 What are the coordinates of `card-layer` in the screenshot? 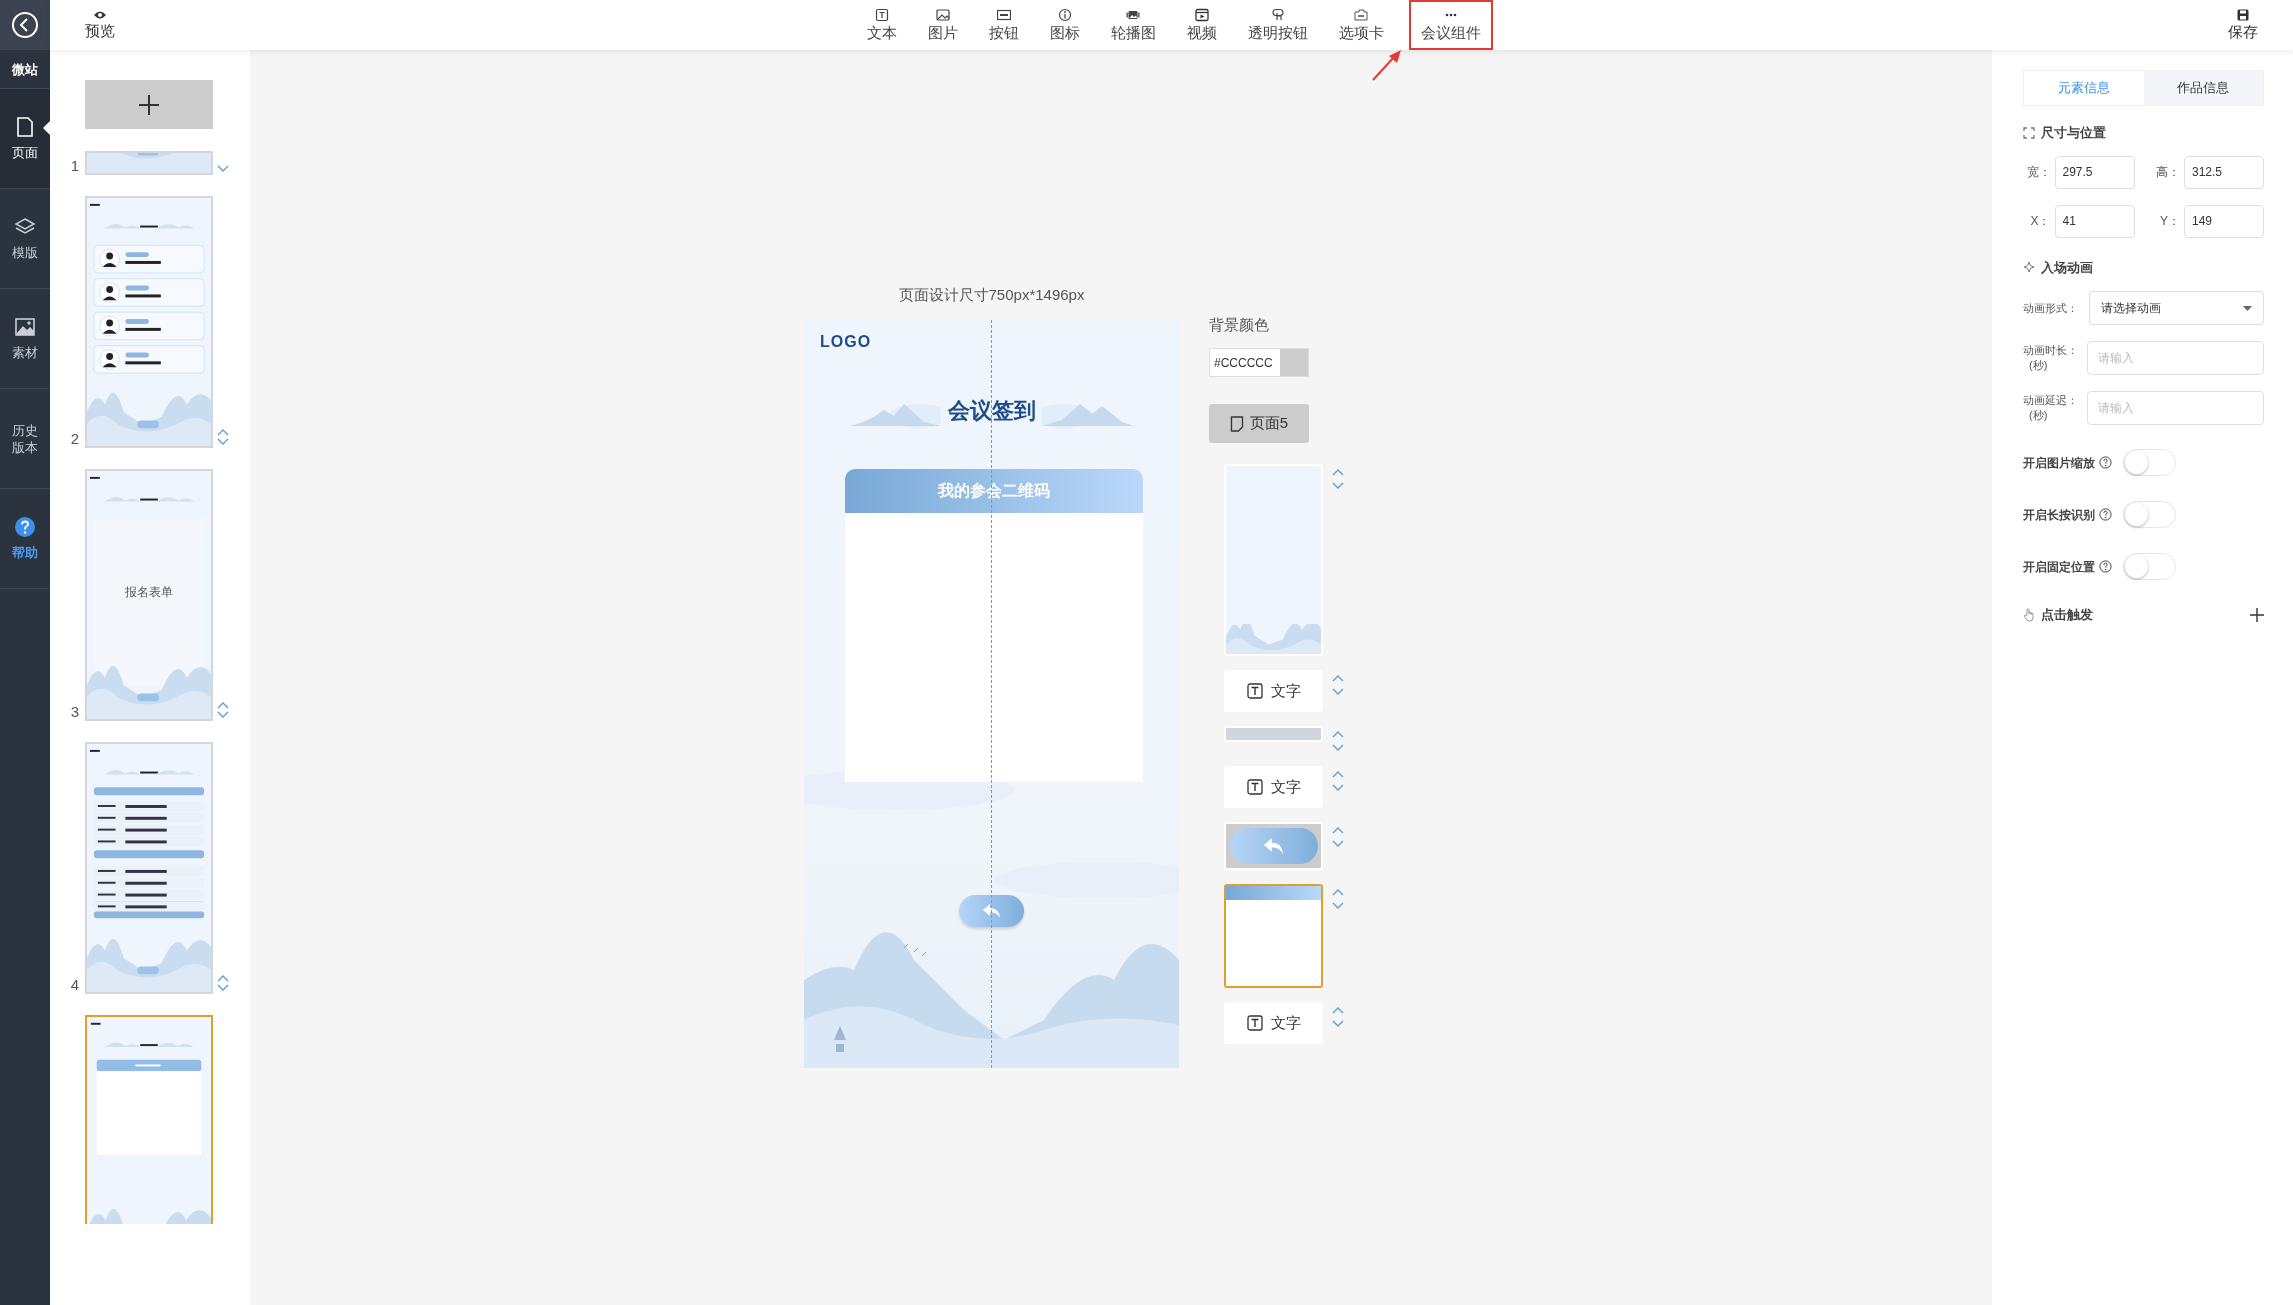 It's located at (1273, 936).